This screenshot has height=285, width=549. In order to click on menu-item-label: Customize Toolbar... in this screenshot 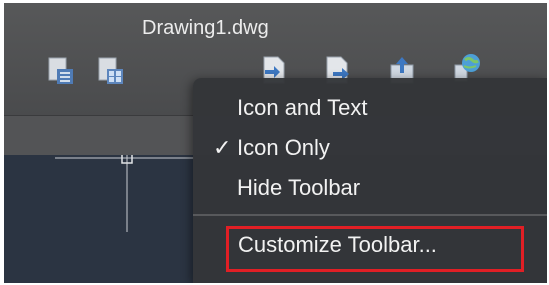, I will do `click(337, 244)`.